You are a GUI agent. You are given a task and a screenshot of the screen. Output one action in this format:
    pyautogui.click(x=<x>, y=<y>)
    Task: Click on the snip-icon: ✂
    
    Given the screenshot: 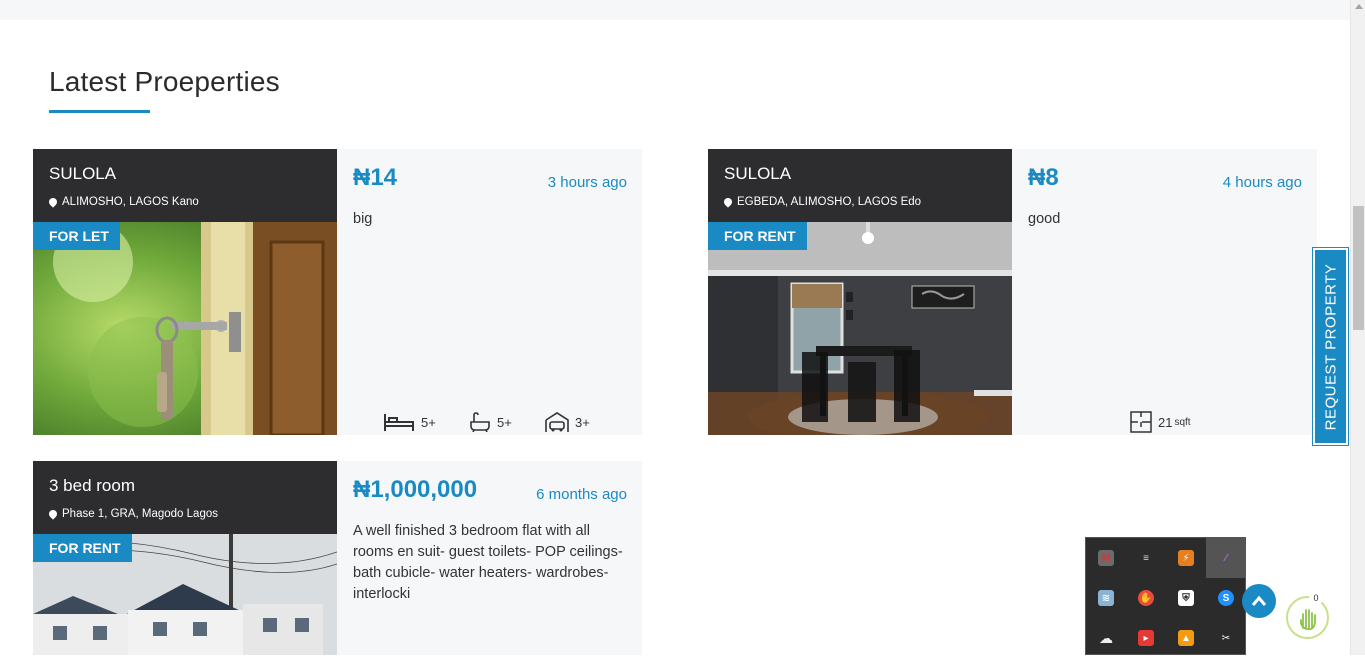 What is the action you would take?
    pyautogui.click(x=1226, y=638)
    